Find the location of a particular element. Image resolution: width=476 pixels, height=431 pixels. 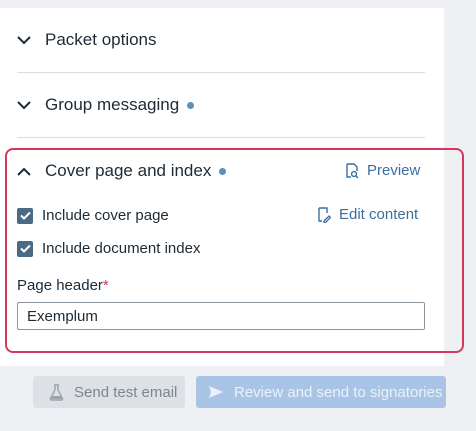

edit-content-label: Edit content is located at coordinates (379, 214).